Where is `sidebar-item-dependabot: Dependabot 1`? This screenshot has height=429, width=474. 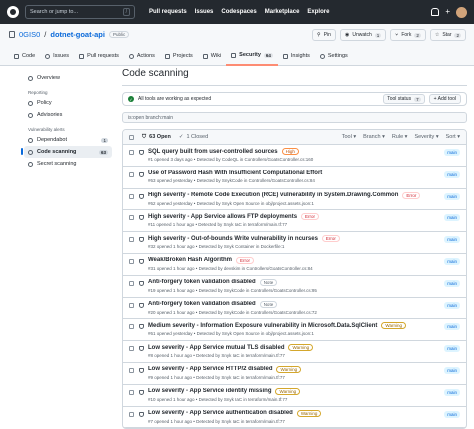
sidebar-item-dependabot: Dependabot 1 is located at coordinates (68, 140).